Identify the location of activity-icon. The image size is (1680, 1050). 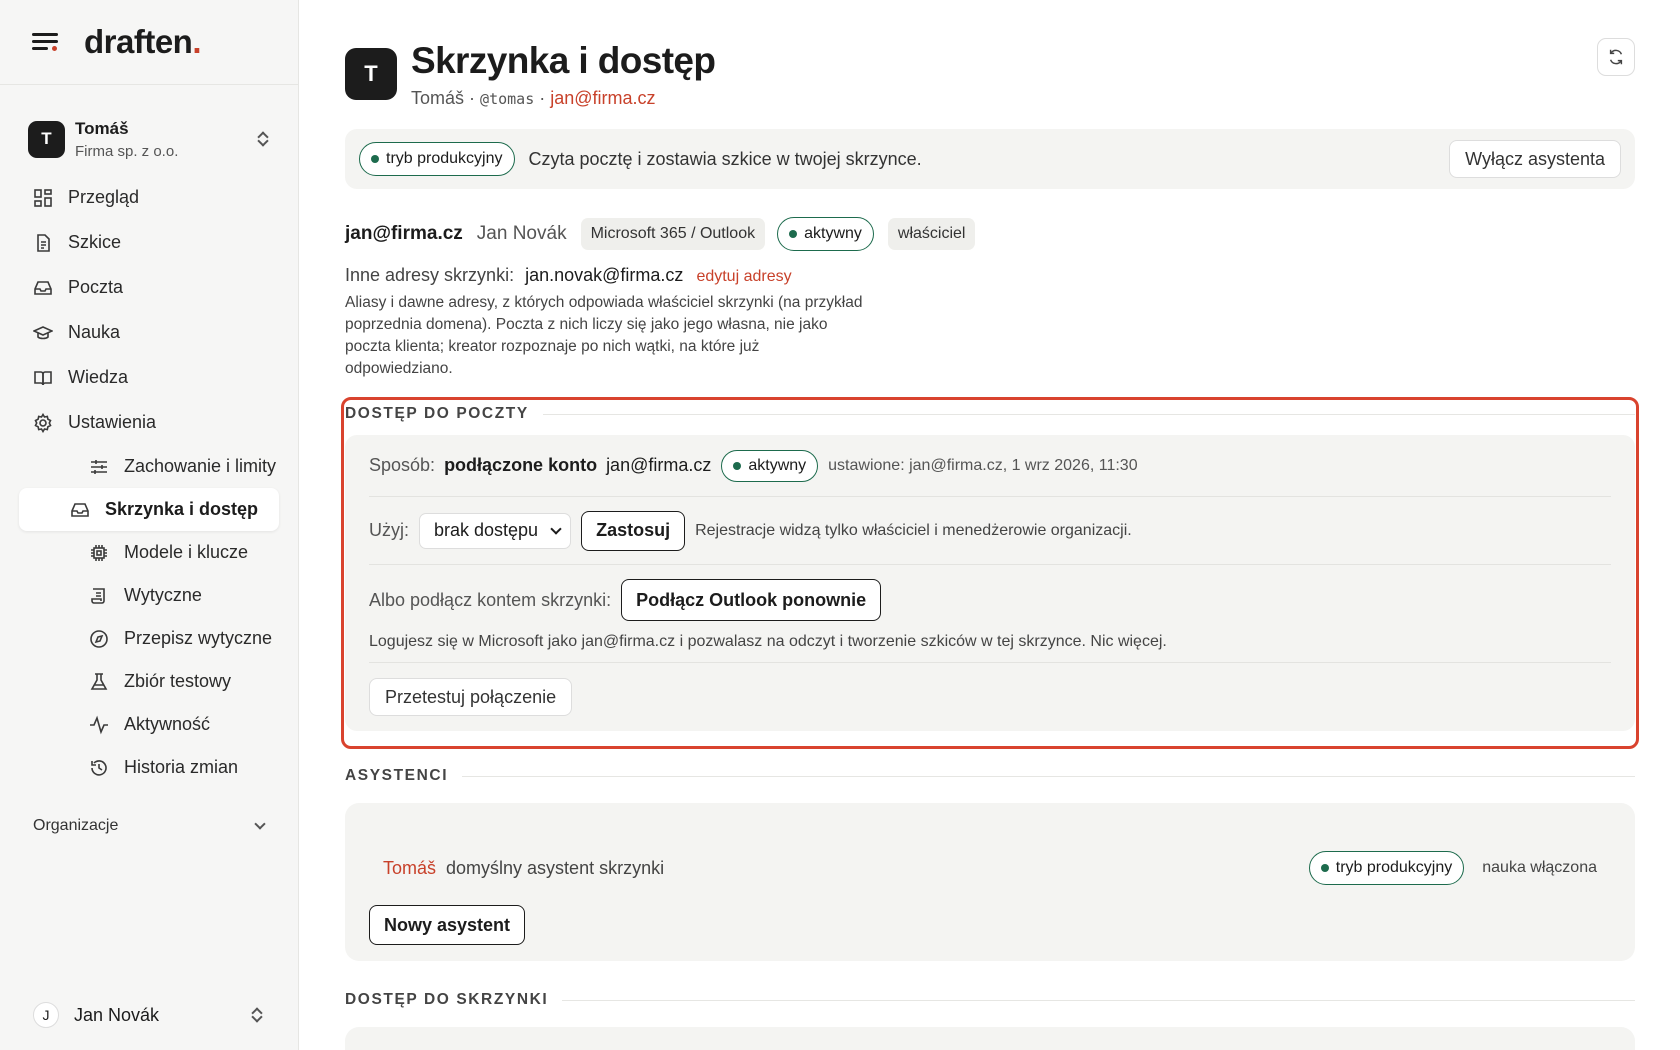
(99, 725).